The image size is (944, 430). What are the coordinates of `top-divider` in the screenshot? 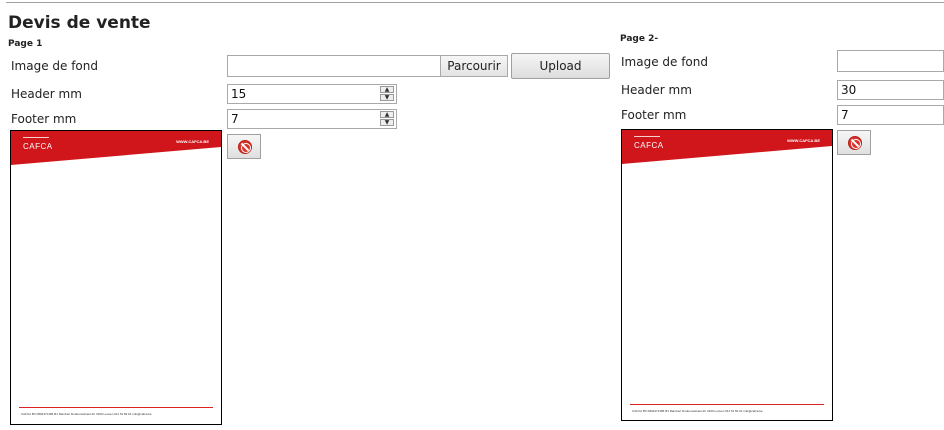 It's located at (475, 2).